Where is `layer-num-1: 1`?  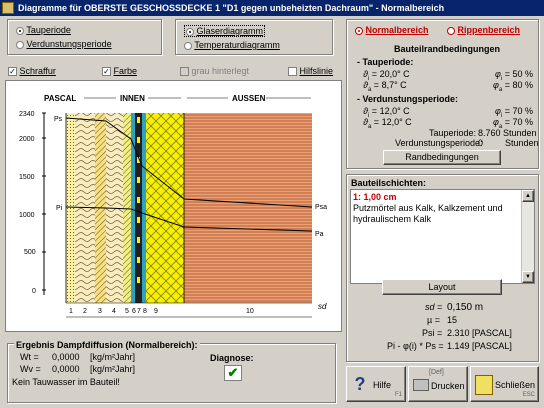 layer-num-1: 1 is located at coordinates (71, 311).